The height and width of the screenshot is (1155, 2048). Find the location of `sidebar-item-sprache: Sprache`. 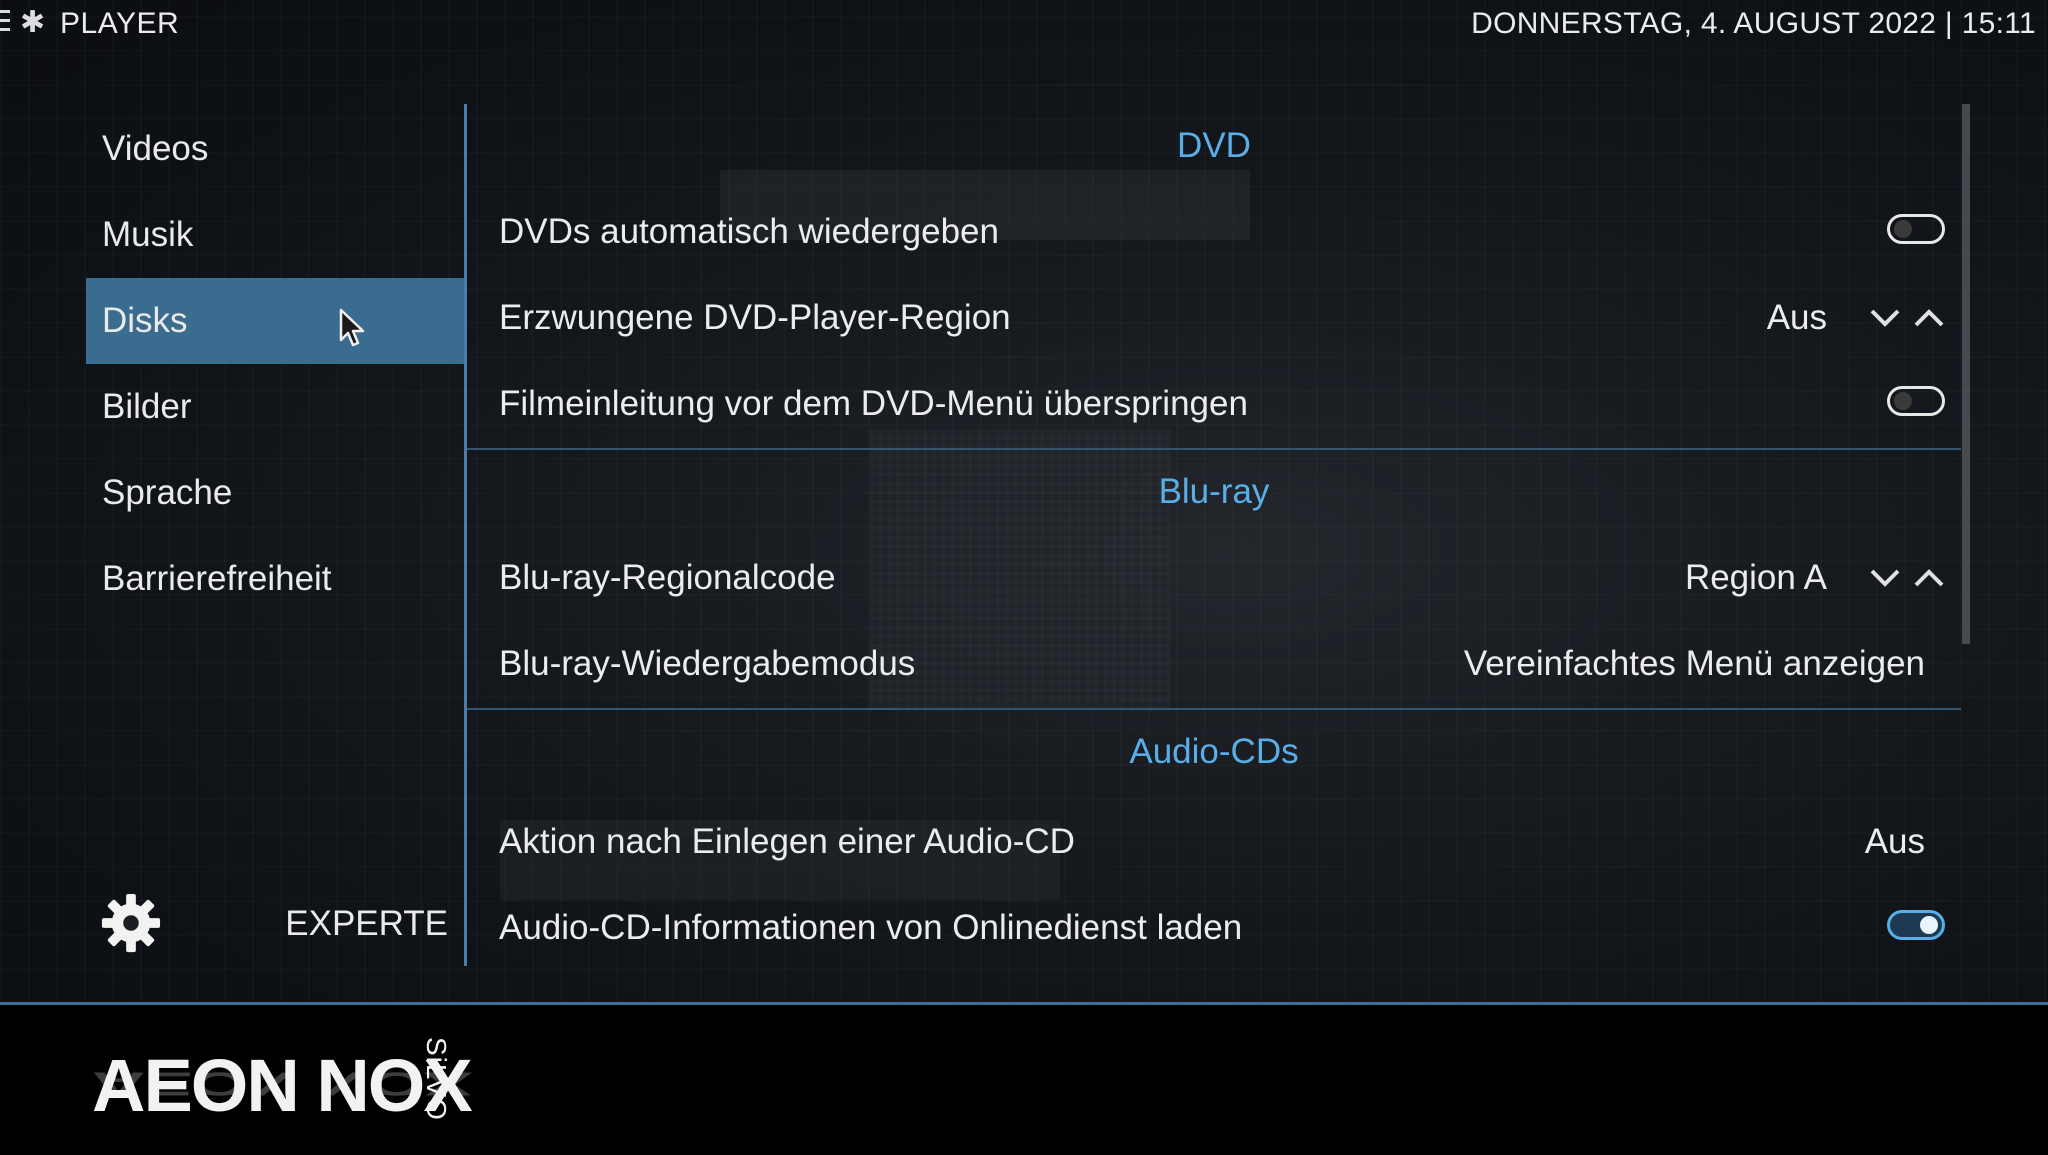

sidebar-item-sprache: Sprache is located at coordinates (275, 493).